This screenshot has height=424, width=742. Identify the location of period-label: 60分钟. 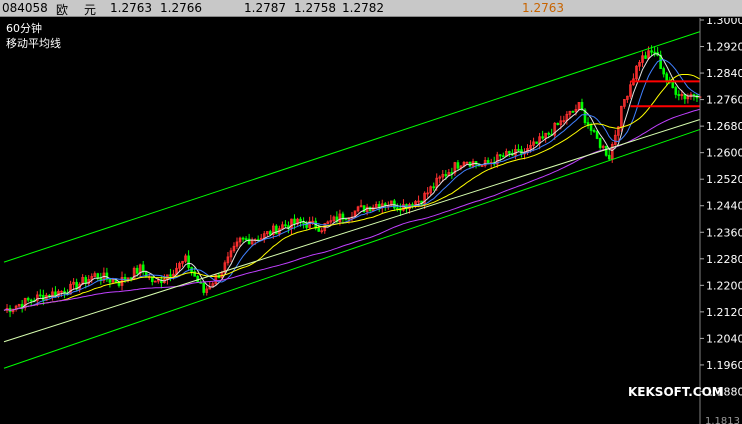
(24, 28).